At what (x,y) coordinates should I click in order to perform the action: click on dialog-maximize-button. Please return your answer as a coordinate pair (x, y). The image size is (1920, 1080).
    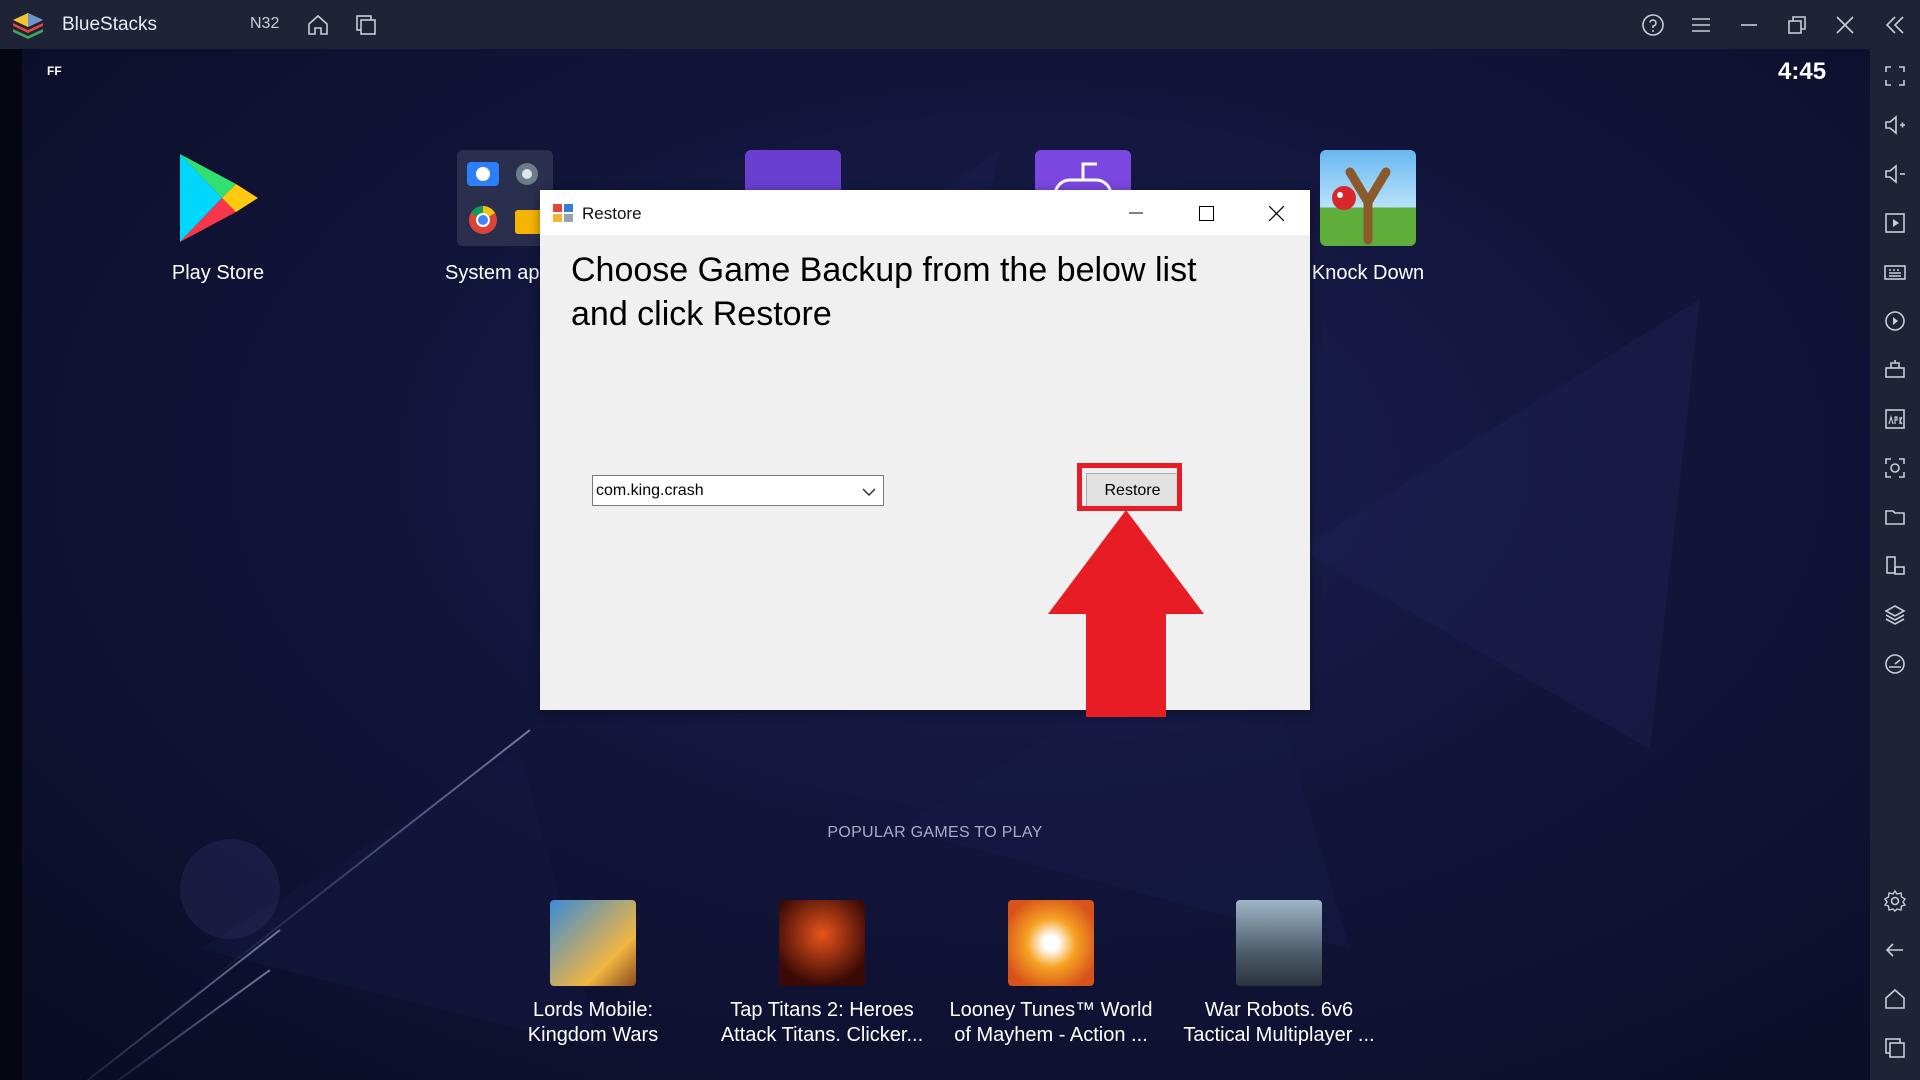
    Looking at the image, I should click on (1206, 213).